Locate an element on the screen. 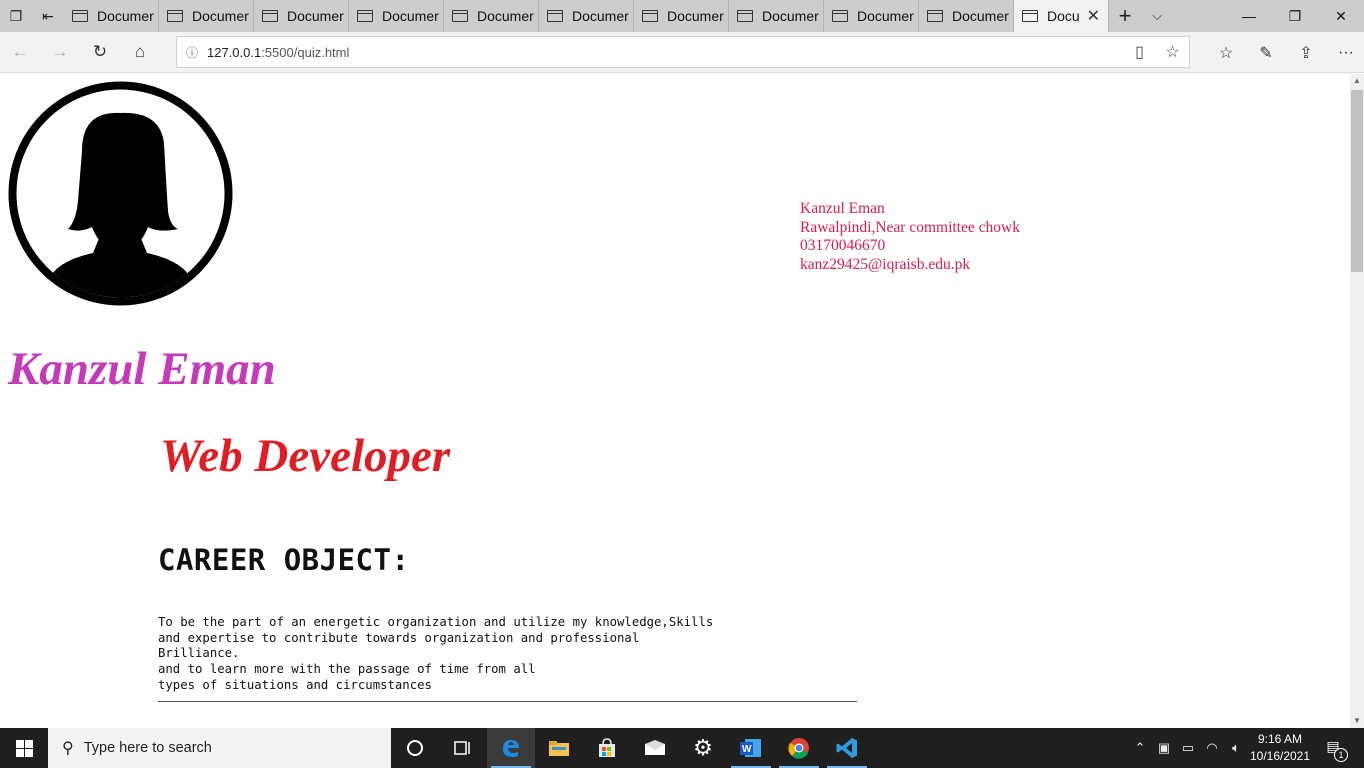  volume-icon: 🔈︎ is located at coordinates (1236, 748).